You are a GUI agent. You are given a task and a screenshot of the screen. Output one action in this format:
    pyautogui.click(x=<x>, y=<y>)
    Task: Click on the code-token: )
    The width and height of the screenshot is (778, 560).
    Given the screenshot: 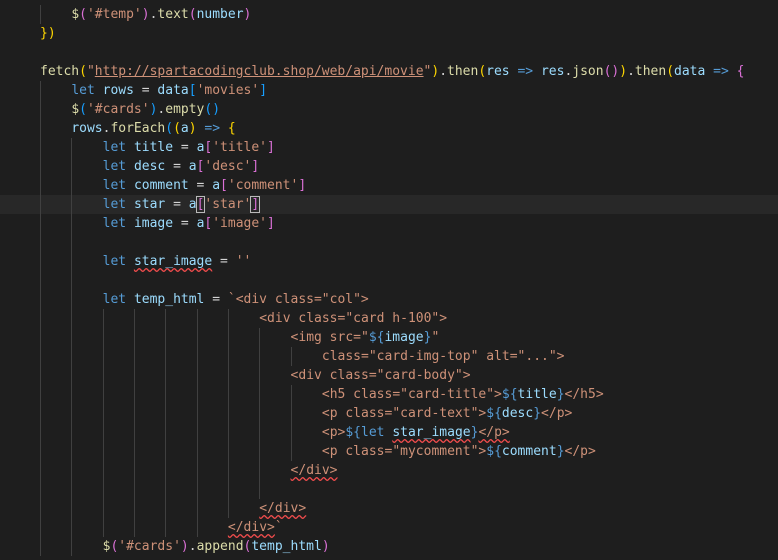 What is the action you would take?
    pyautogui.click(x=192, y=128)
    